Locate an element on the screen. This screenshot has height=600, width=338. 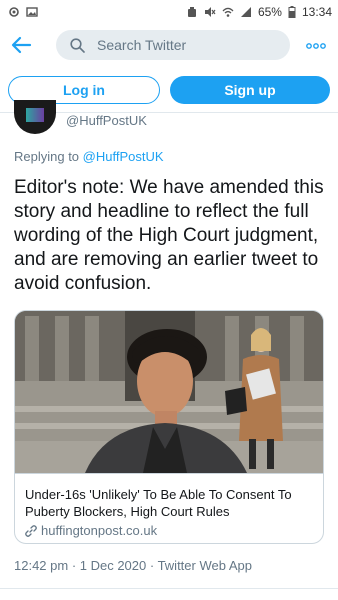
avatar is located at coordinates (35, 117).